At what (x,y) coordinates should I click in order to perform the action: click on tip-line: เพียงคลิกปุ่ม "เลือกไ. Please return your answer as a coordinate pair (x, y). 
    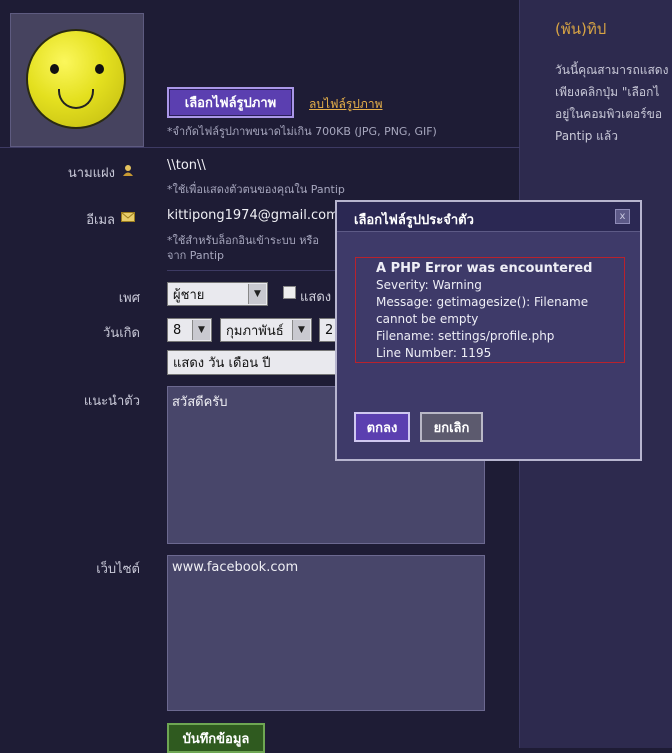
    Looking at the image, I should click on (607, 92).